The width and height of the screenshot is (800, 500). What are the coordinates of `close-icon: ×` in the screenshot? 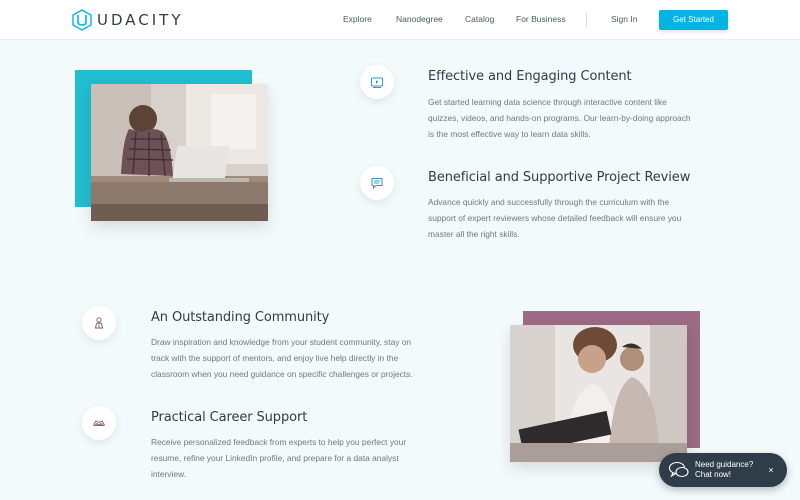 It's located at (771, 470).